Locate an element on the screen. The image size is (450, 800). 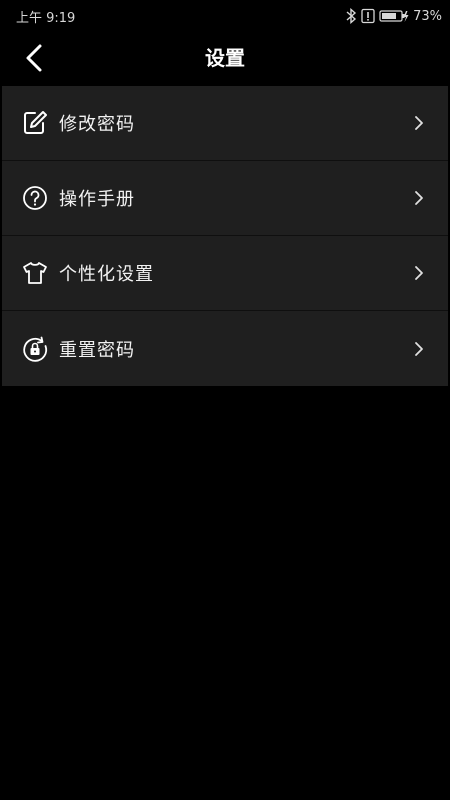
tshirt-icon is located at coordinates (35, 273).